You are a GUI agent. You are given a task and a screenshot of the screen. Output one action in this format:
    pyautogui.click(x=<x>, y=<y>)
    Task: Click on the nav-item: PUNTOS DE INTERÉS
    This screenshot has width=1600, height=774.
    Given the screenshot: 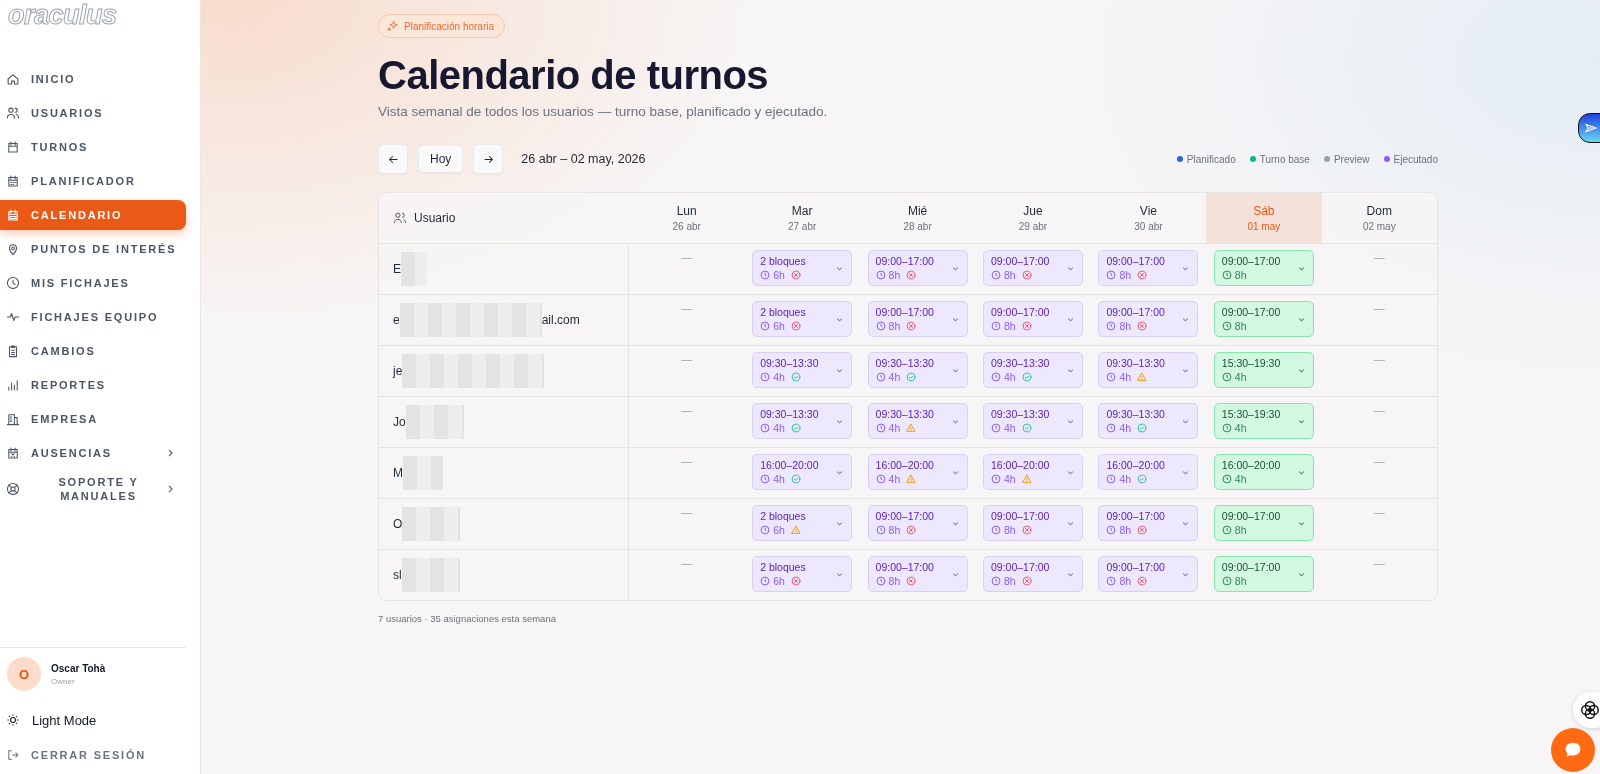 What is the action you would take?
    pyautogui.click(x=93, y=249)
    